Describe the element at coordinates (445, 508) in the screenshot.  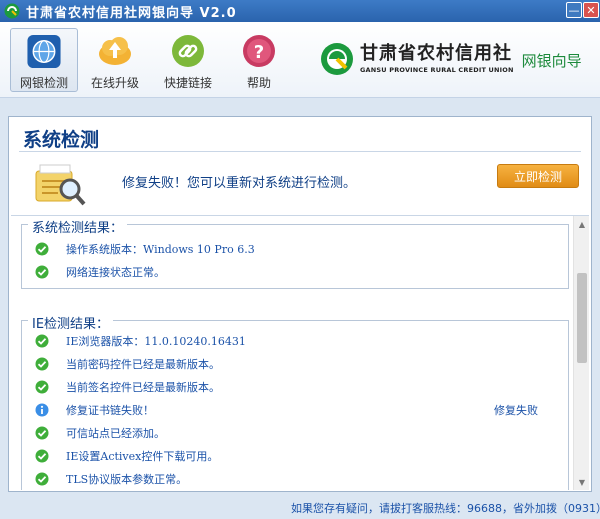
I see `support-hotline-text: 如果您存有疑问，请拔打客服热线：96688，省外加拨（0931）。` at that location.